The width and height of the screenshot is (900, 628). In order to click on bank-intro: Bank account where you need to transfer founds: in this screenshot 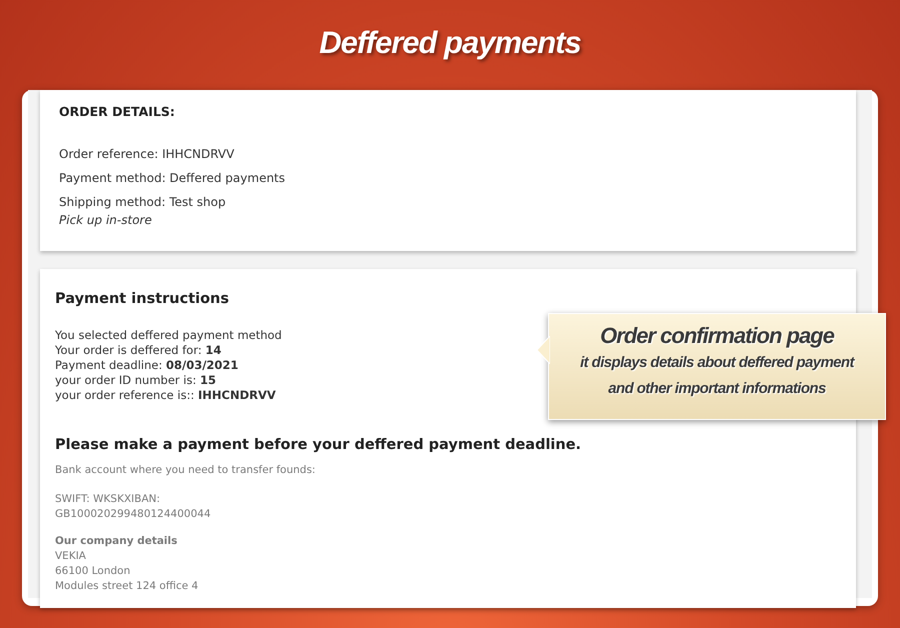, I will do `click(185, 470)`.